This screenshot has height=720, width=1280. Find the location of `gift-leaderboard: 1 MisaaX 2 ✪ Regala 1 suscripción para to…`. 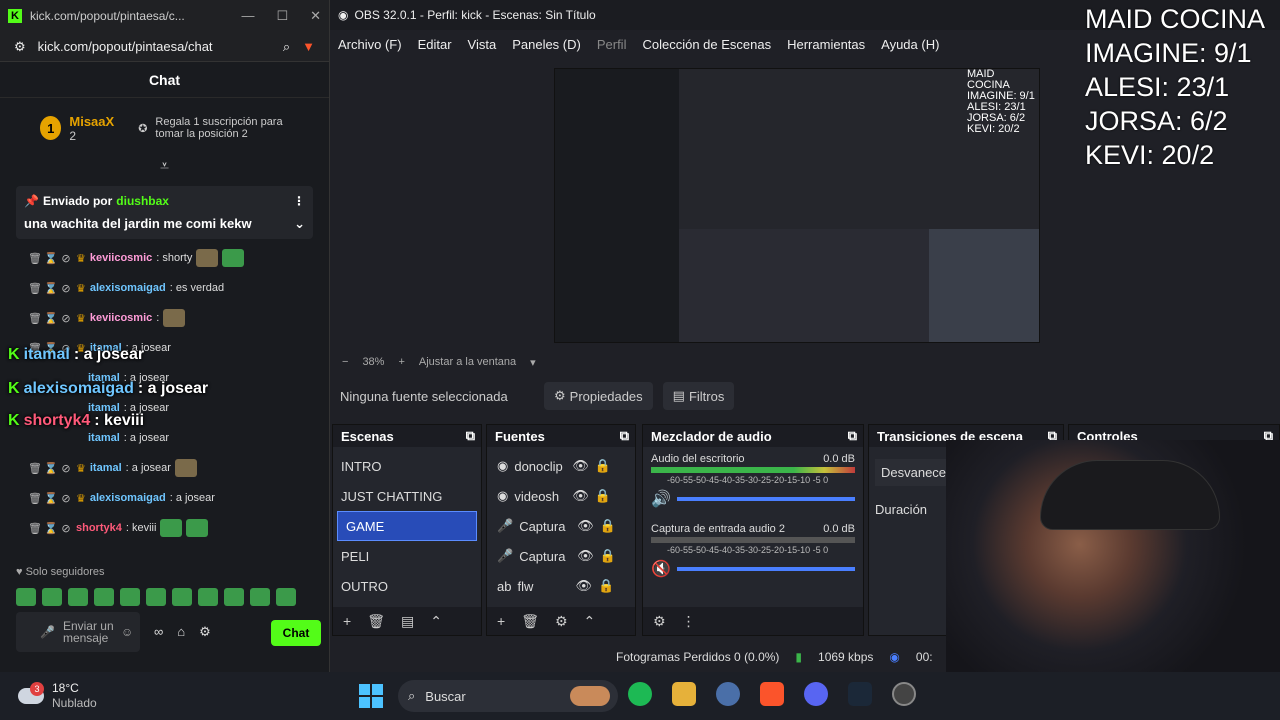

gift-leaderboard: 1 MisaaX 2 ✪ Regala 1 suscripción para to… is located at coordinates (164, 128).